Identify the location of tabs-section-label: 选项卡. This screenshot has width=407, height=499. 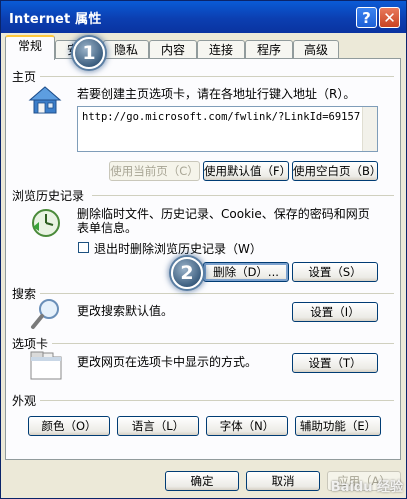
(30, 344).